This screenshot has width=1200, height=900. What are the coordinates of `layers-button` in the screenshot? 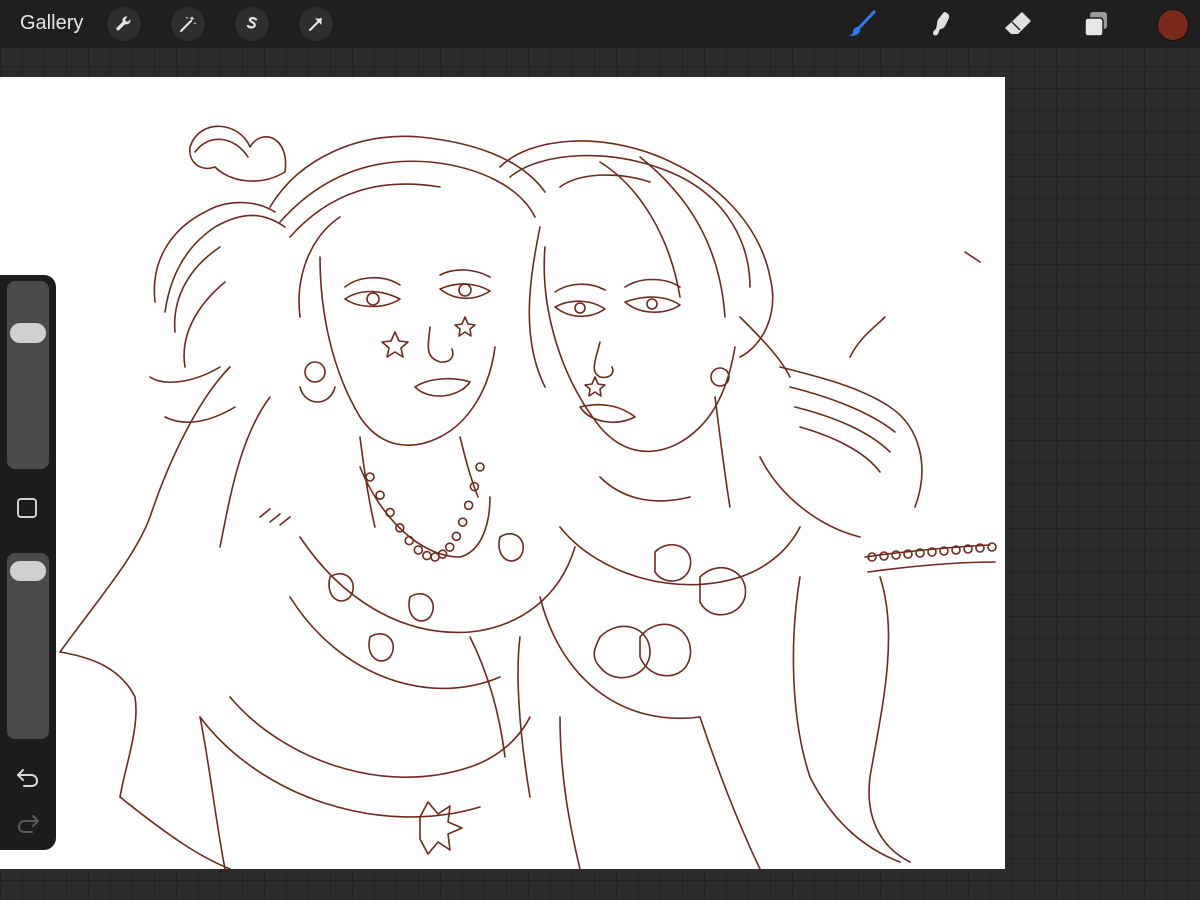 It's located at (1096, 24).